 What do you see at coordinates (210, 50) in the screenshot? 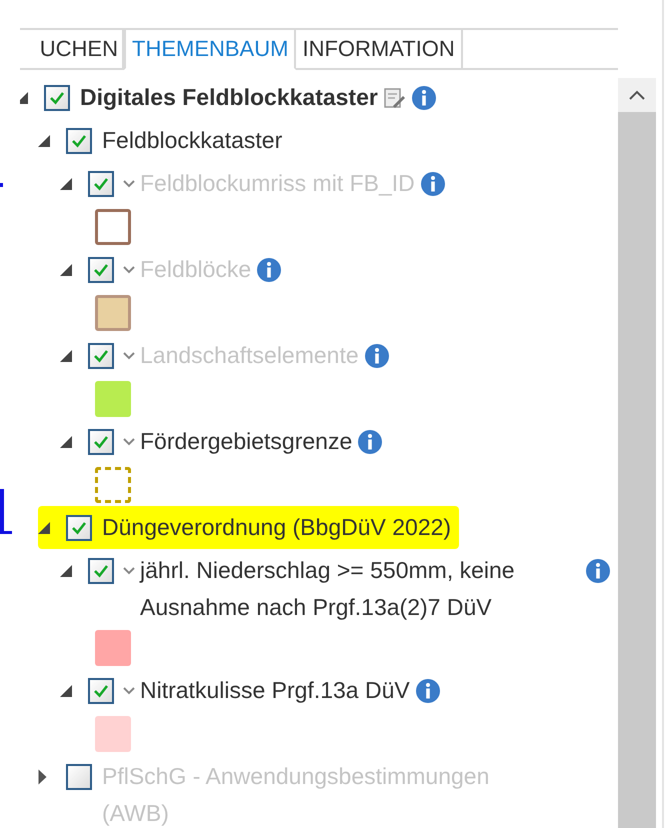
I see `tab: THEMENBAUM` at bounding box center [210, 50].